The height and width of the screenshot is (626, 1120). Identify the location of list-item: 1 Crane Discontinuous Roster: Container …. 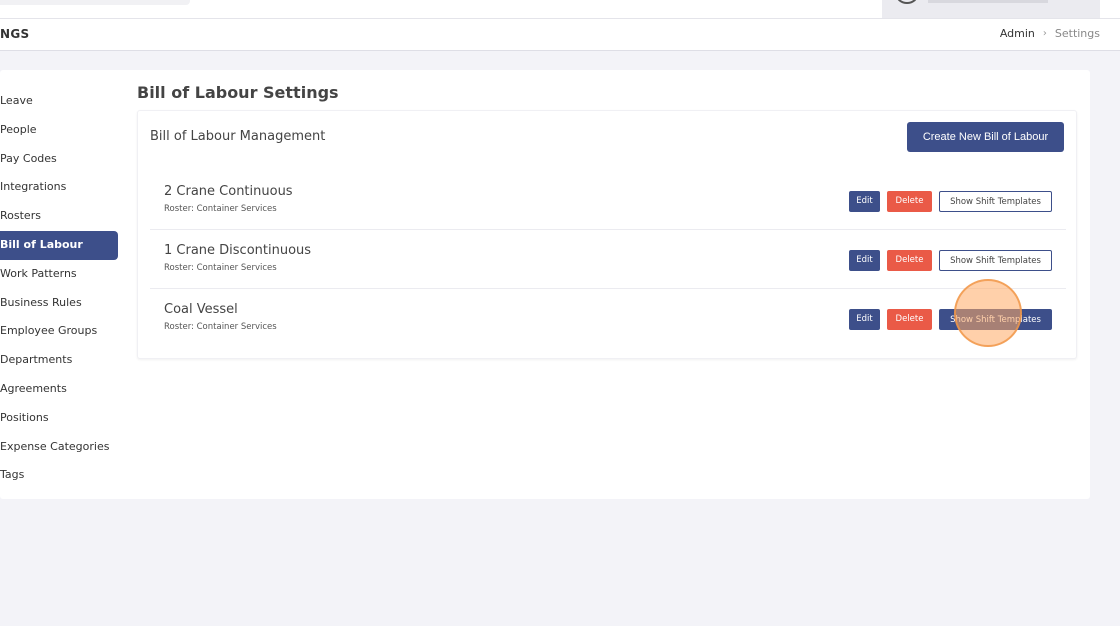
(608, 259).